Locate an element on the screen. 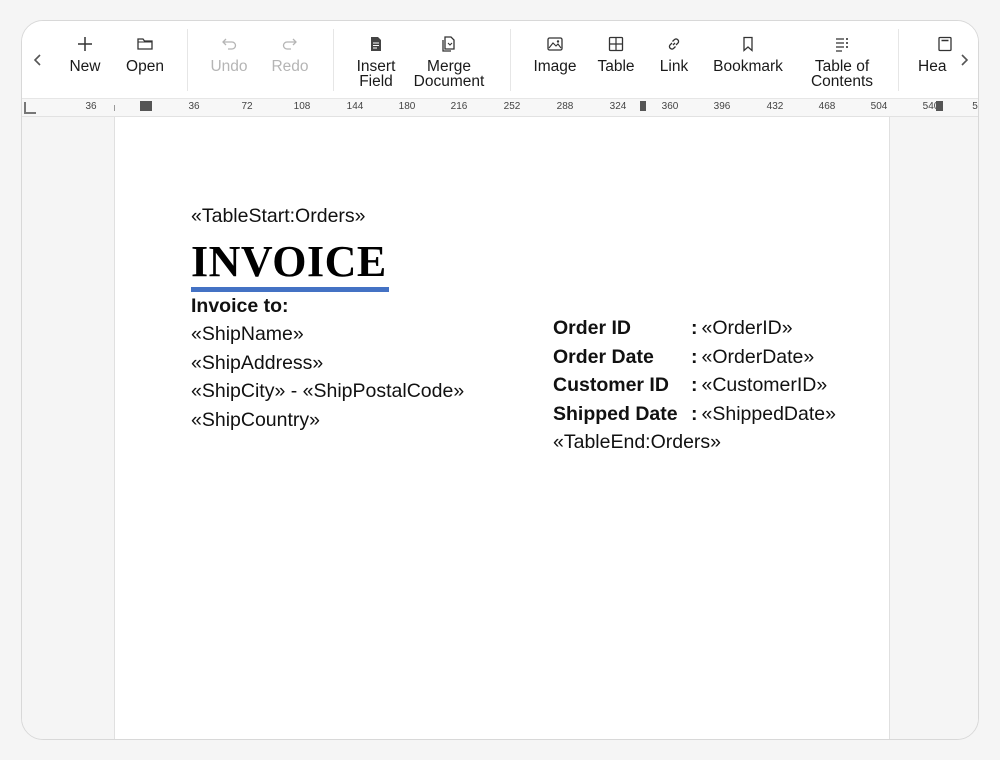  chevron-right-icon is located at coordinates (964, 60).